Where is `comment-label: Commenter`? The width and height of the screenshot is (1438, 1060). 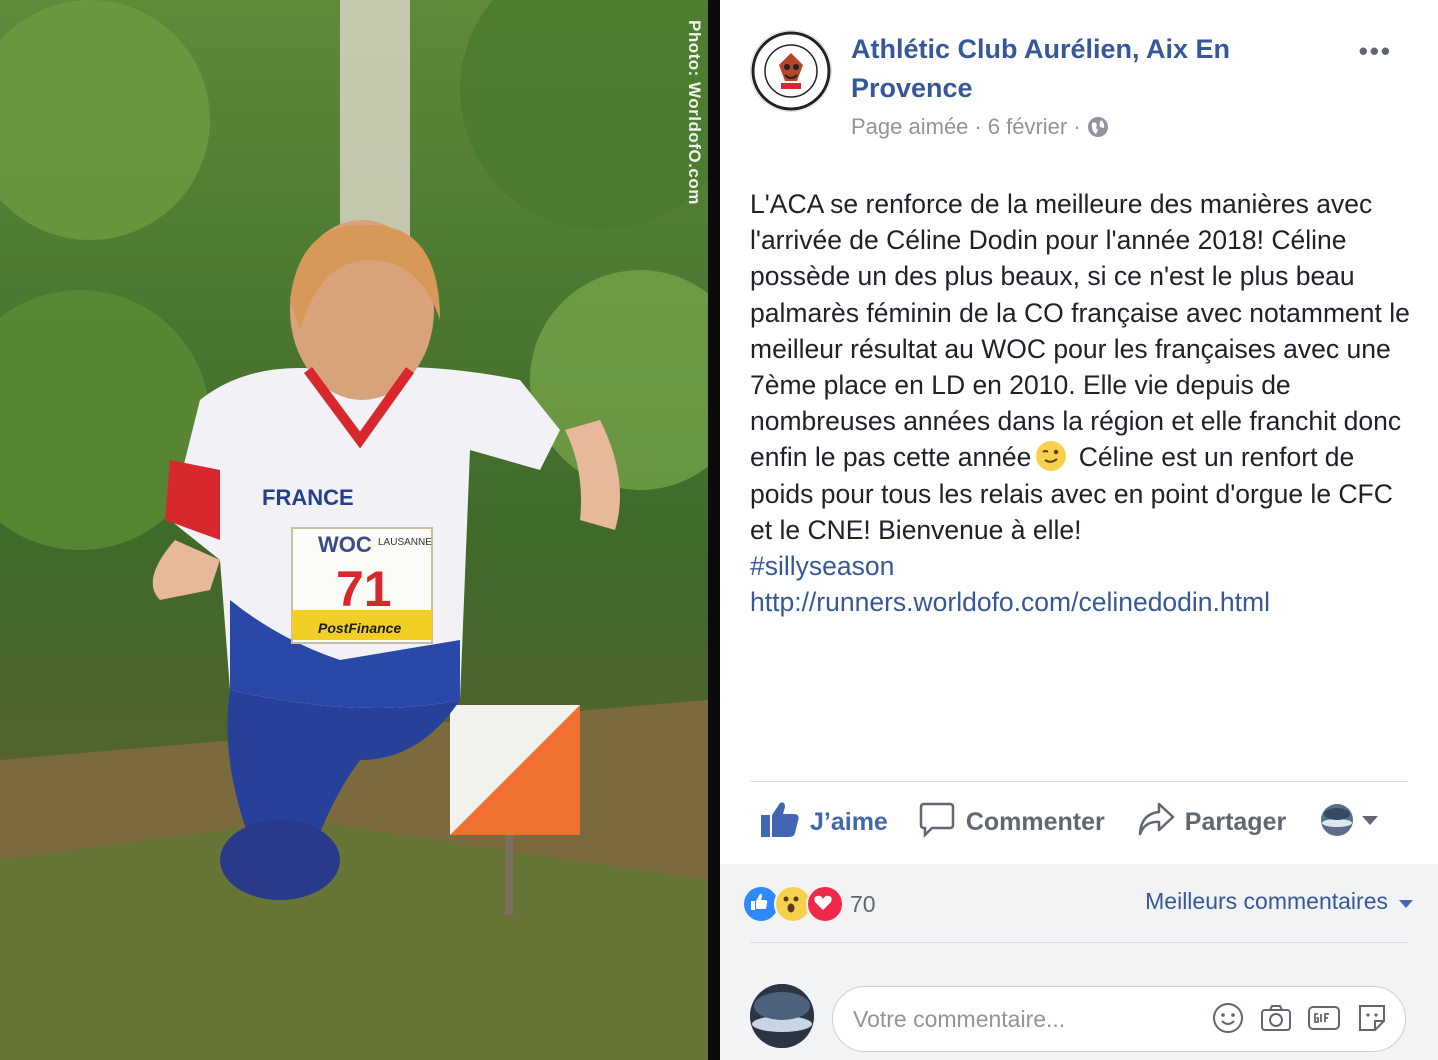 comment-label: Commenter is located at coordinates (1035, 821).